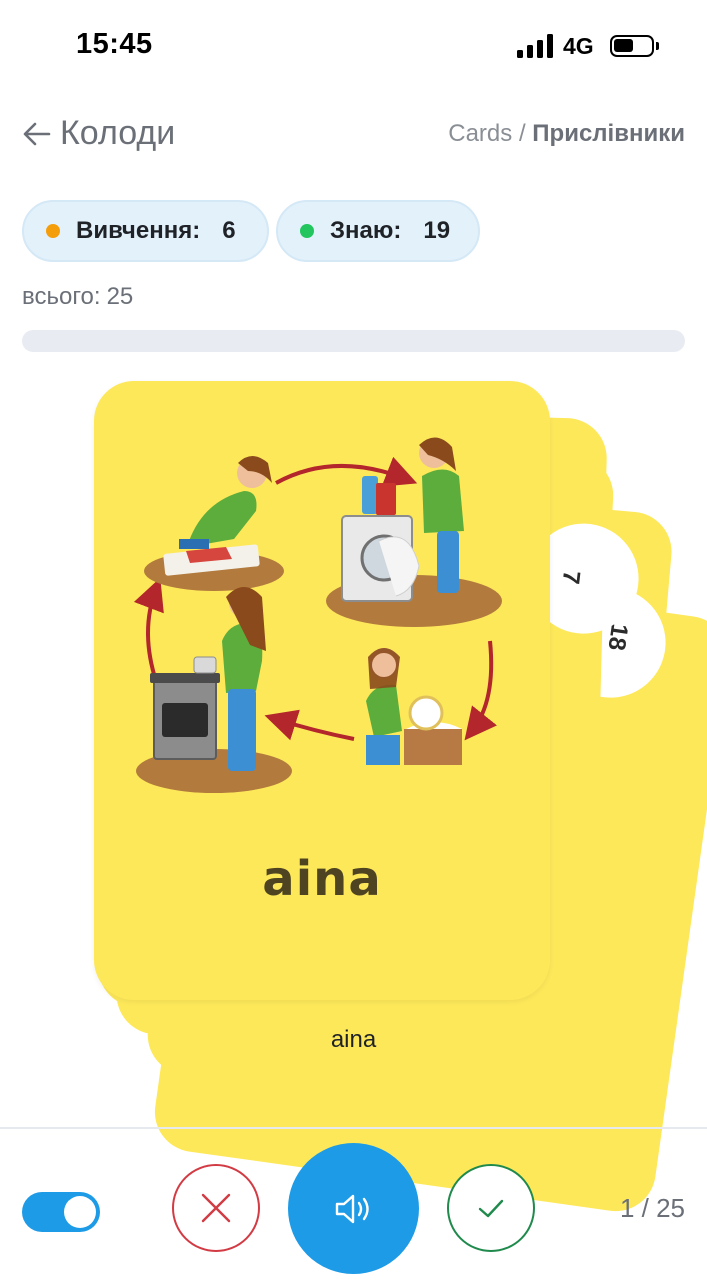  What do you see at coordinates (608, 133) in the screenshot?
I see `breadcrumb-current: Прислівники` at bounding box center [608, 133].